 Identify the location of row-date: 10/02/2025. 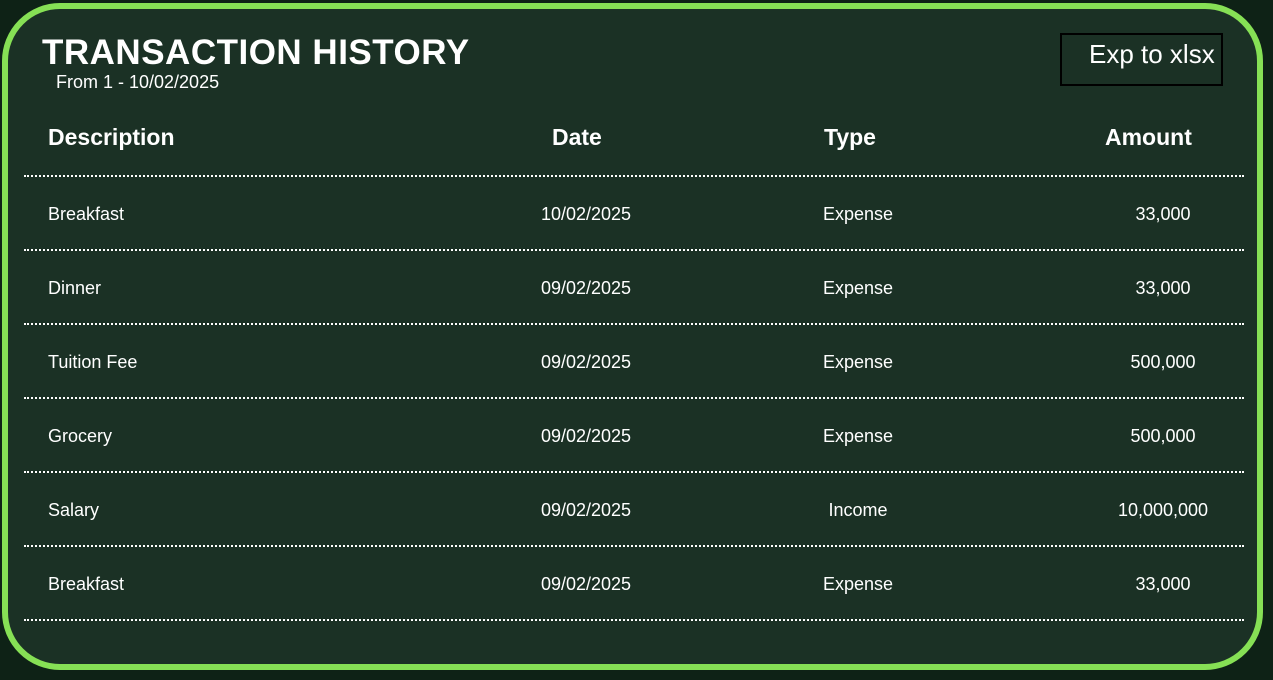
(586, 214).